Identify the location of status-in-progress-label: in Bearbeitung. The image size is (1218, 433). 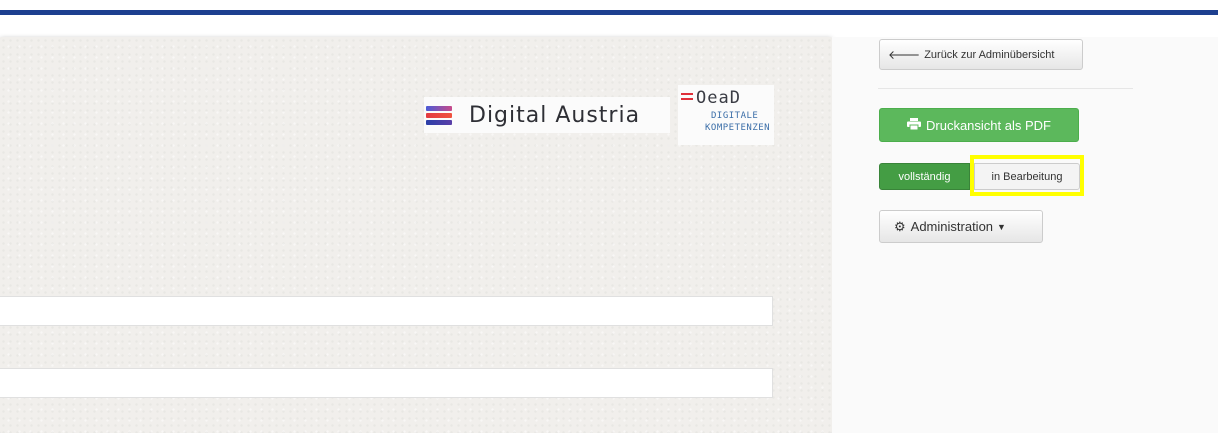
(1027, 176).